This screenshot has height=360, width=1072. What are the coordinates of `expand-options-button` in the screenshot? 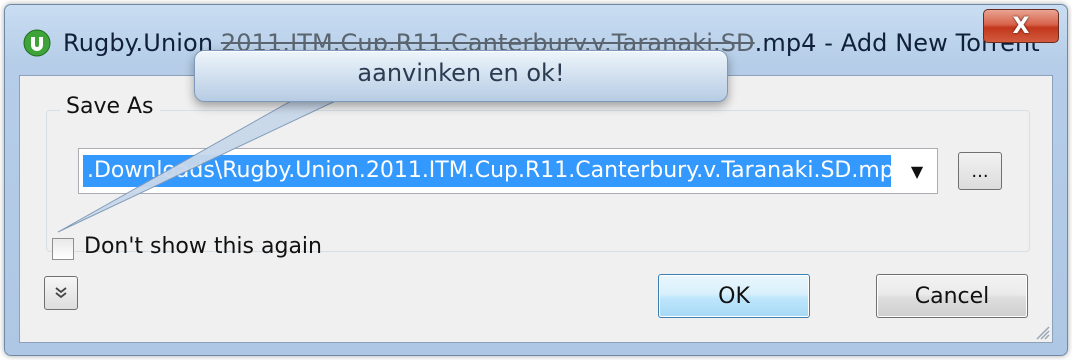 It's located at (61, 293).